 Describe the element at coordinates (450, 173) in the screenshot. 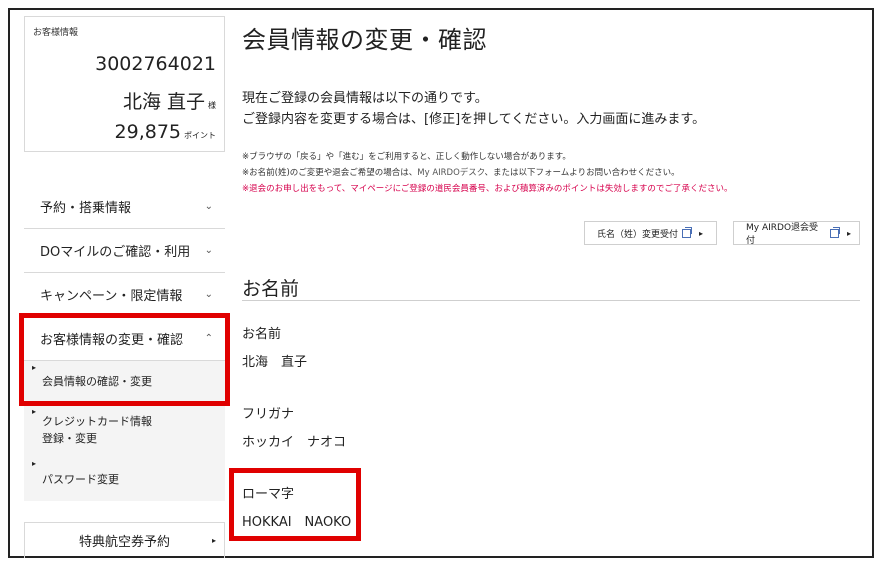

I see `airdo-desk-link: My AIRDOデスク` at that location.